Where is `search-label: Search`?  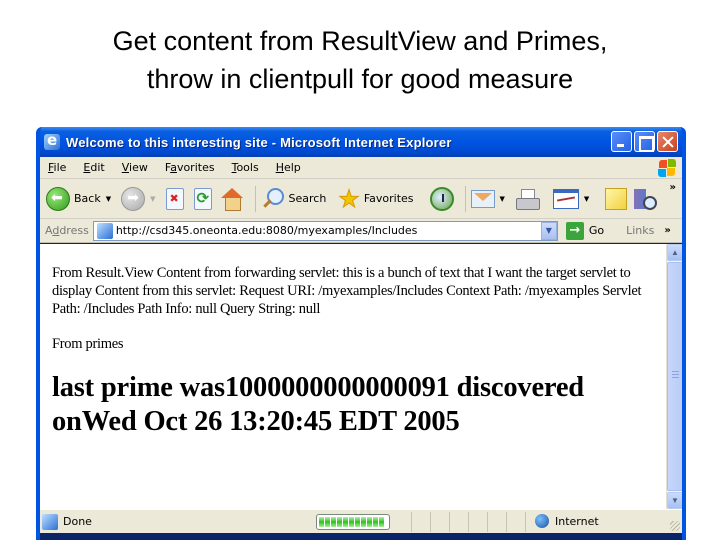 search-label: Search is located at coordinates (307, 198).